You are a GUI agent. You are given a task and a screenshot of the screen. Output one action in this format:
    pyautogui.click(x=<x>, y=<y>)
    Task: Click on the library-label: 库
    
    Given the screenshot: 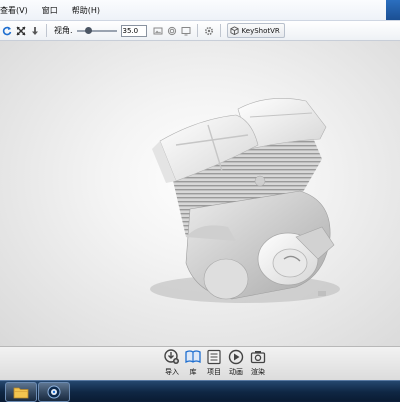 What is the action you would take?
    pyautogui.click(x=193, y=372)
    